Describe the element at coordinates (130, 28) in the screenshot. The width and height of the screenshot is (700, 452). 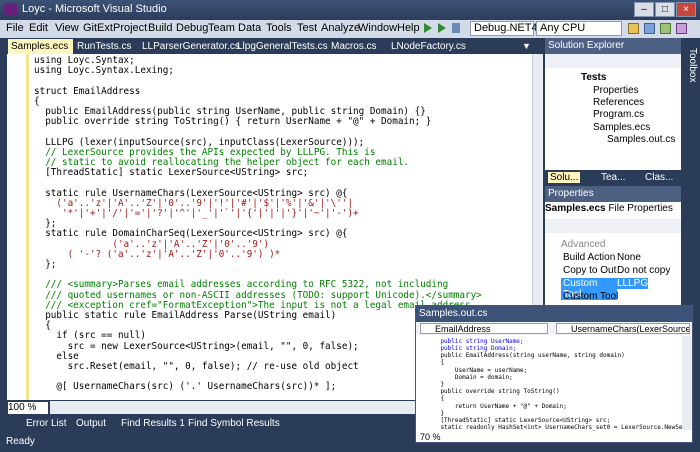
I see `menu-project: Project` at that location.